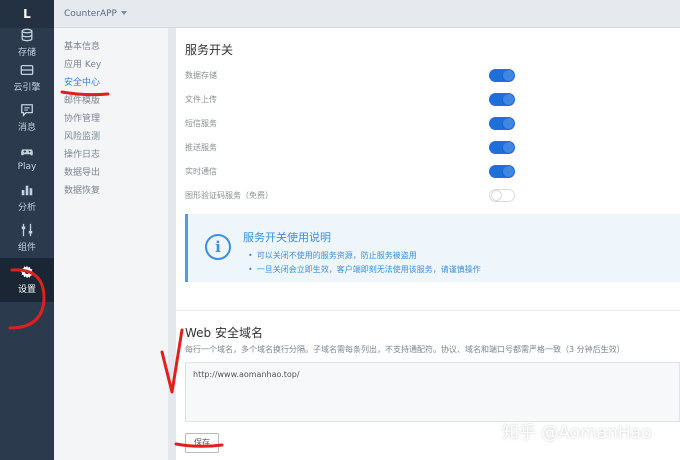  I want to click on bar-chart-icon, so click(27, 190).